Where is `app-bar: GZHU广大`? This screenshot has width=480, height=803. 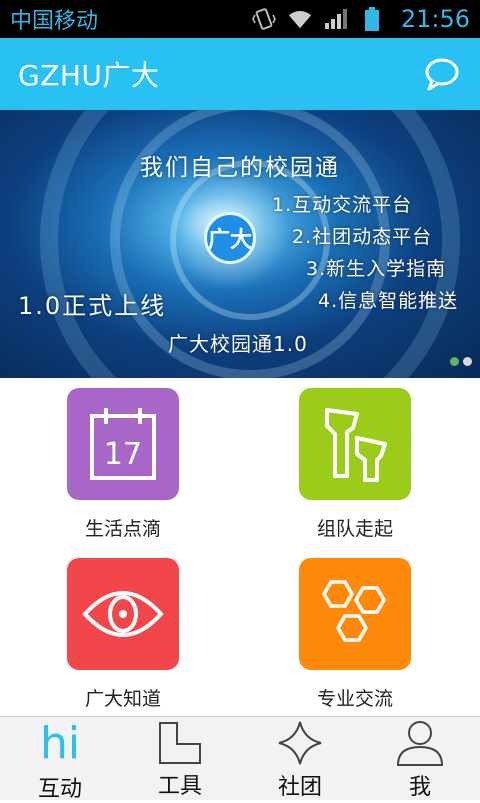
app-bar: GZHU广大 is located at coordinates (240, 74).